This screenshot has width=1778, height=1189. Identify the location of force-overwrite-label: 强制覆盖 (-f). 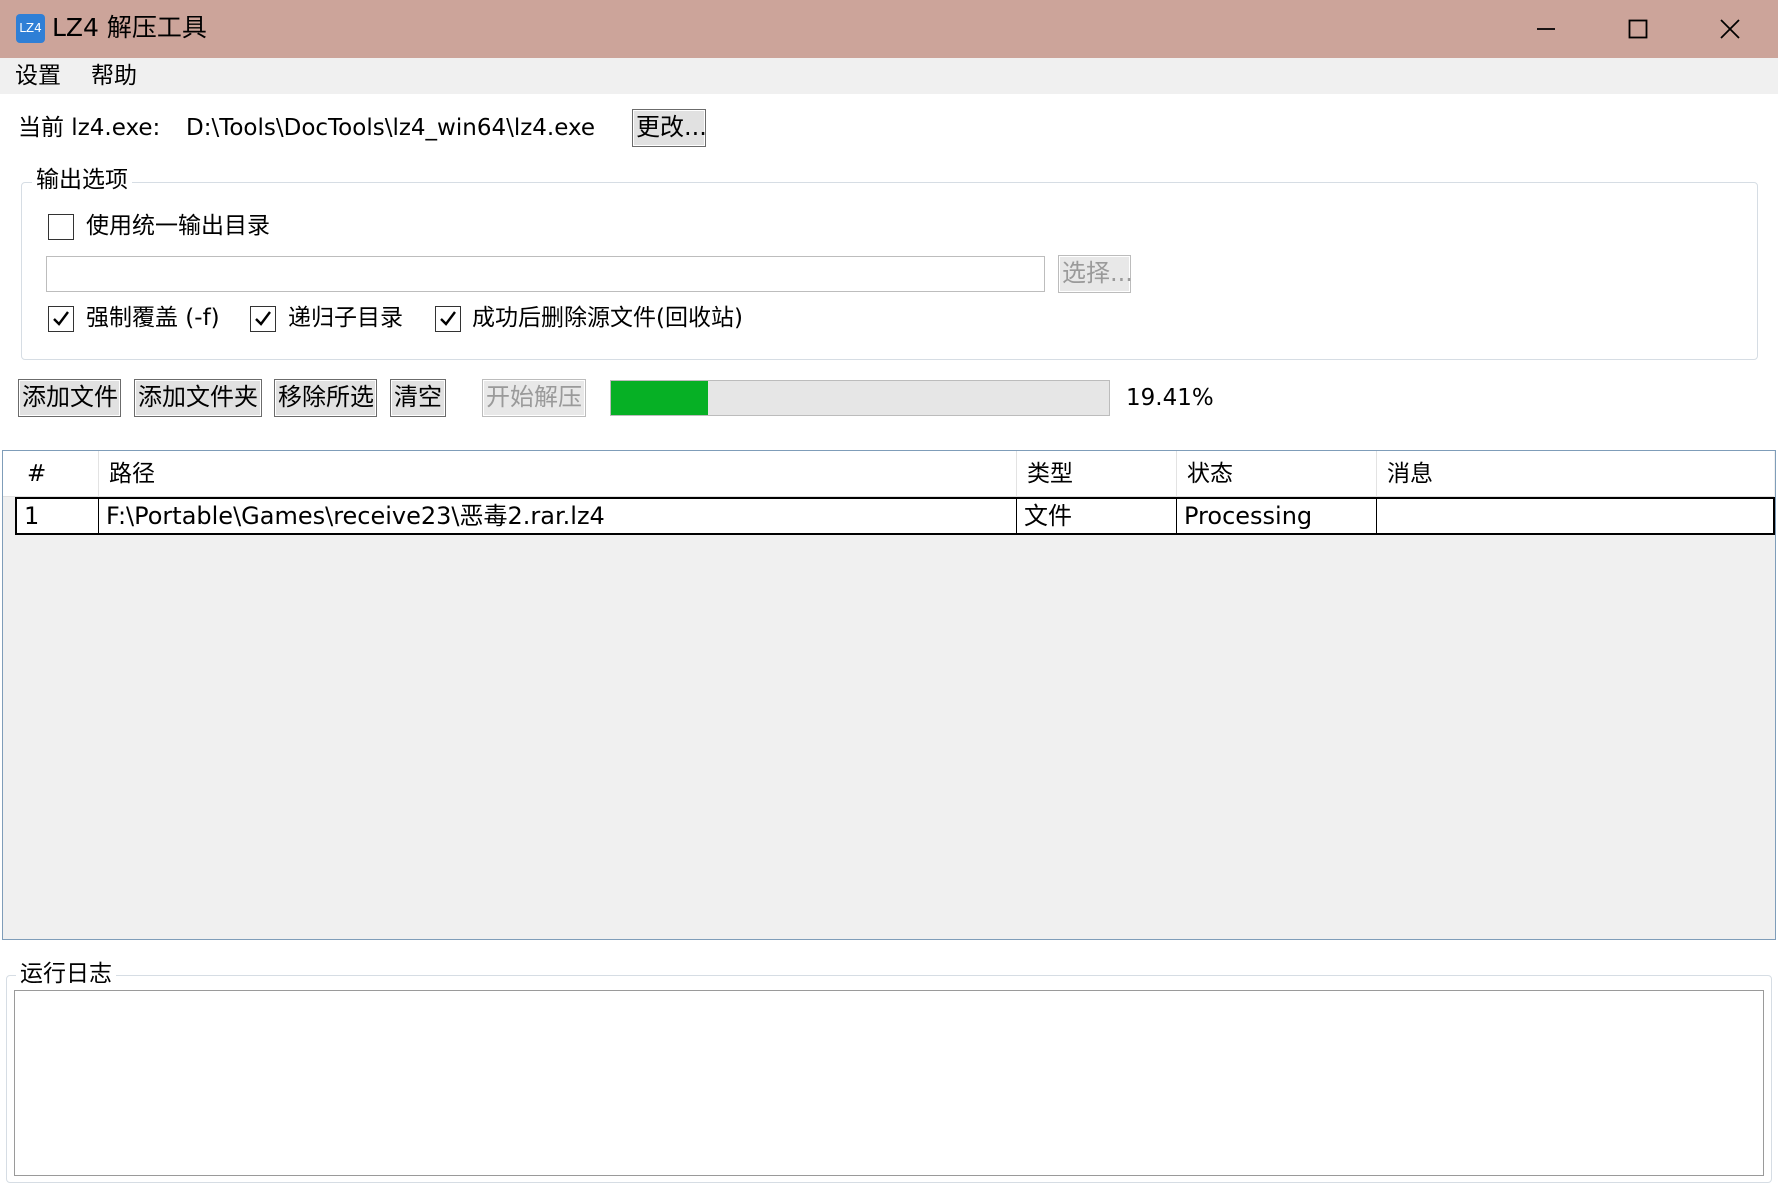
(153, 318).